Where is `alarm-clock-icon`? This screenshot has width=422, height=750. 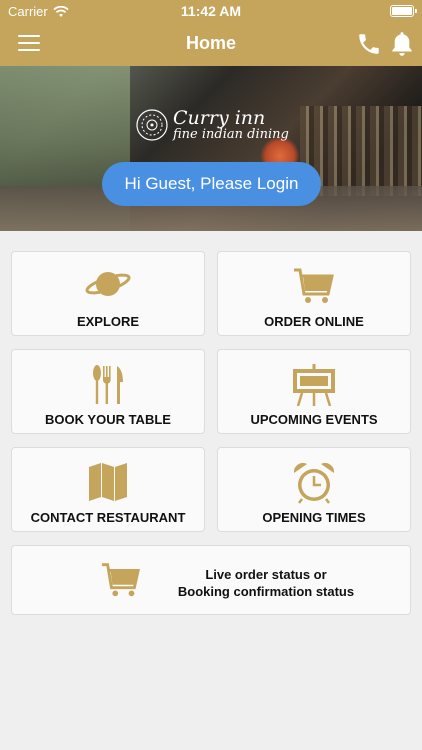 alarm-clock-icon is located at coordinates (314, 483).